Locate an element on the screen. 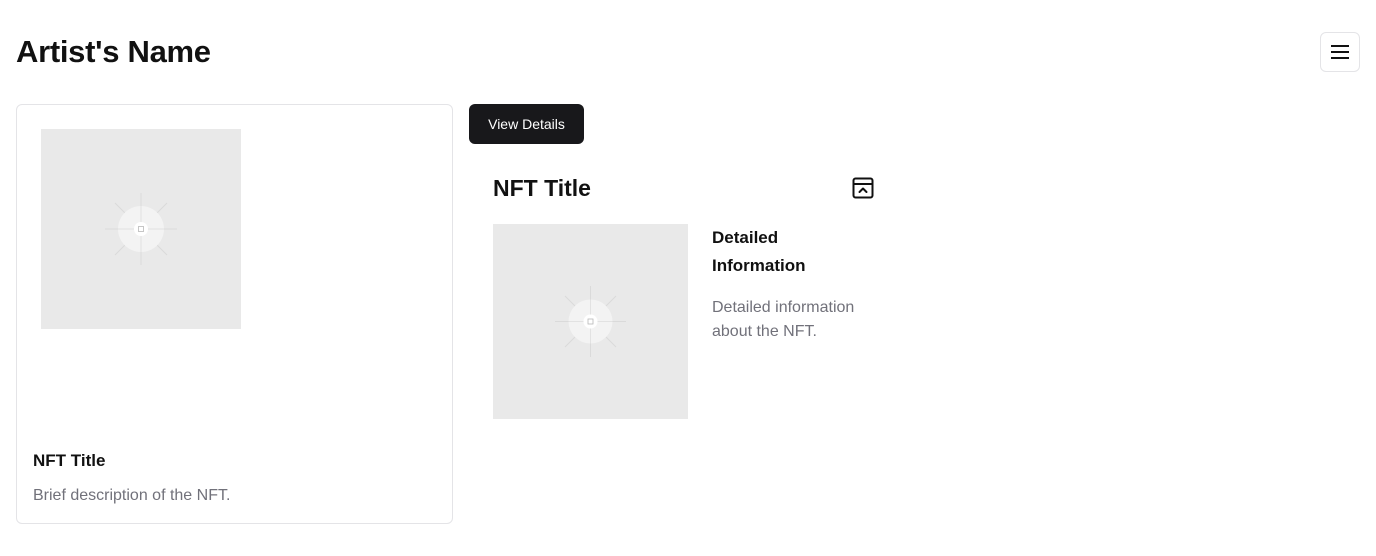 This screenshot has width=1376, height=556. collapse-panel-button is located at coordinates (863, 188).